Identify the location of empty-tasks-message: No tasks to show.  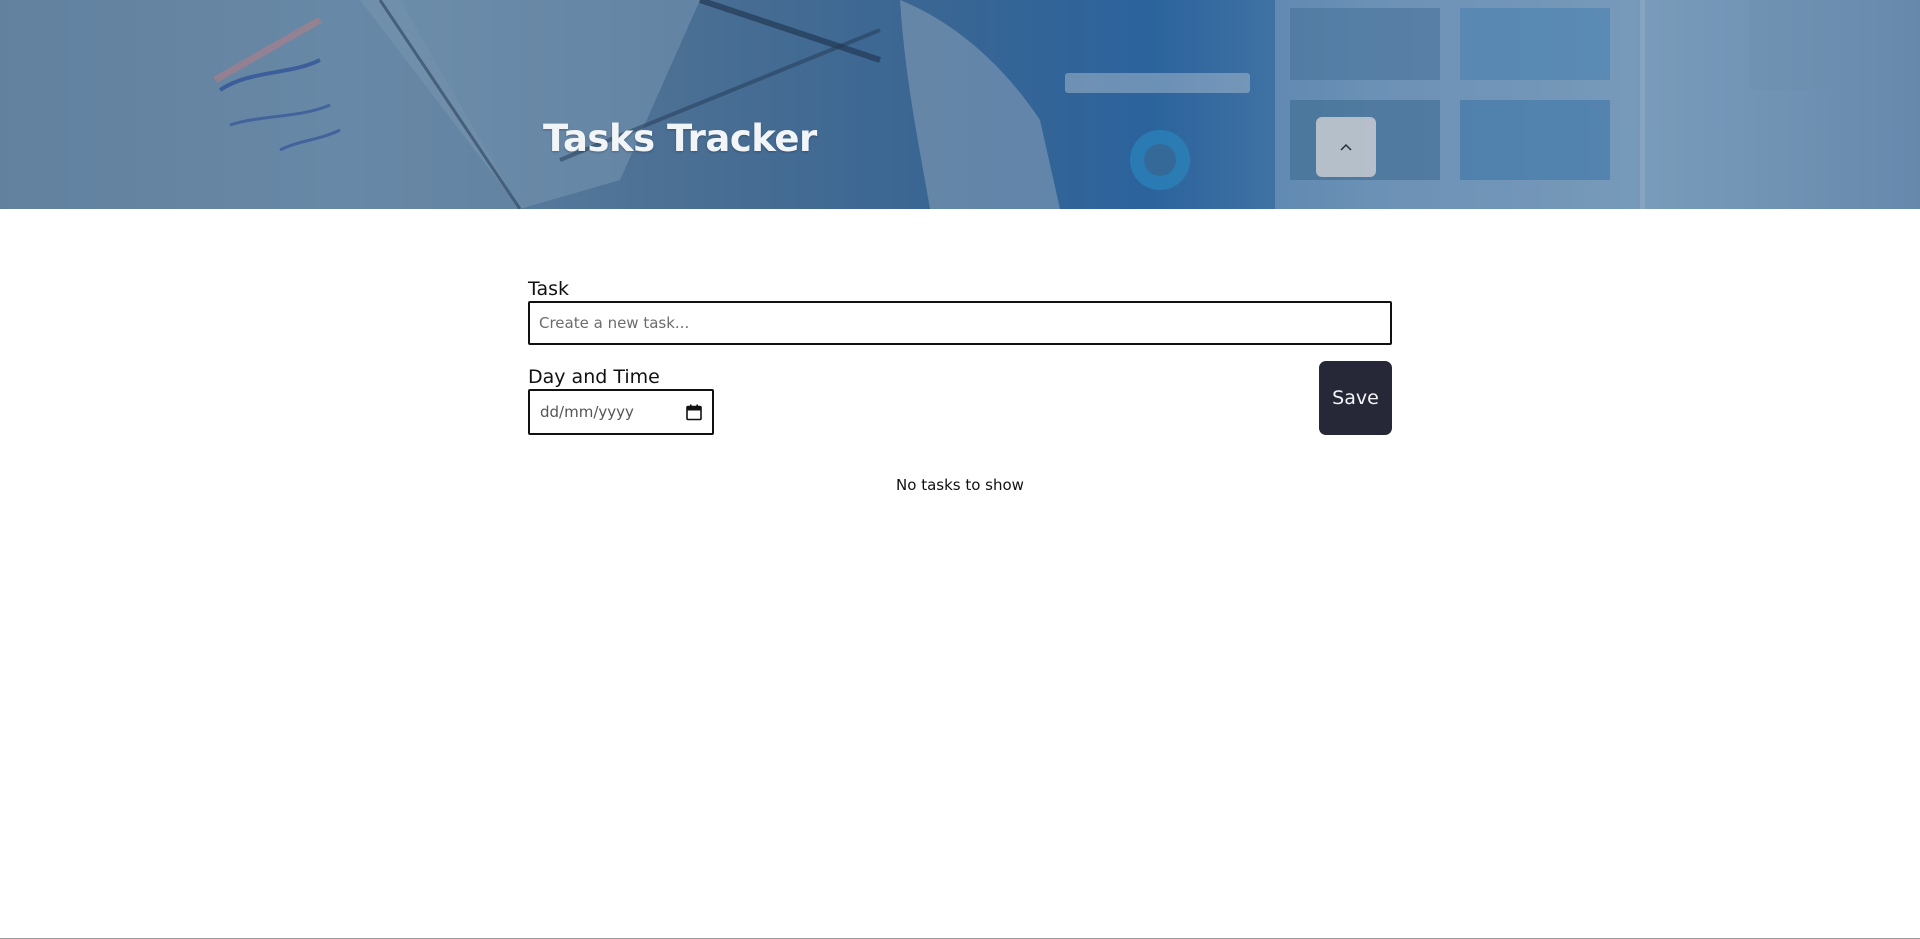
(960, 485).